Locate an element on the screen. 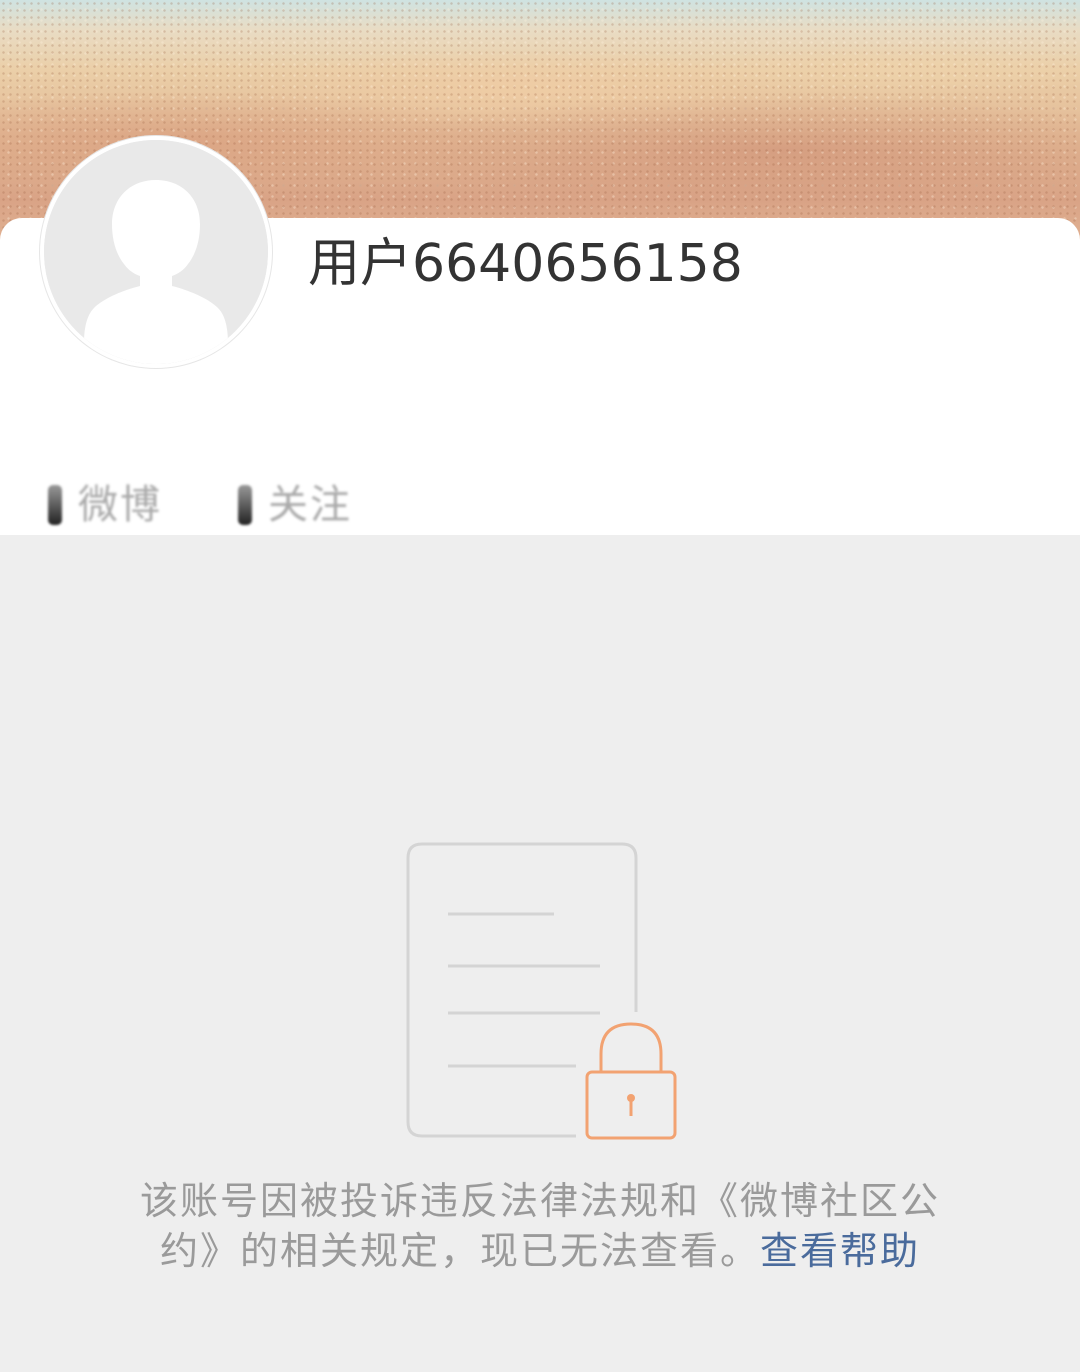 The height and width of the screenshot is (1372, 1080). person-silhouette-icon is located at coordinates (156, 252).